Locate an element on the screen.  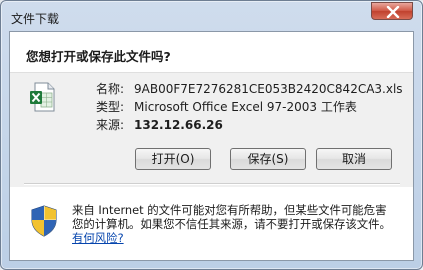
excel-file-icon is located at coordinates (42, 98).